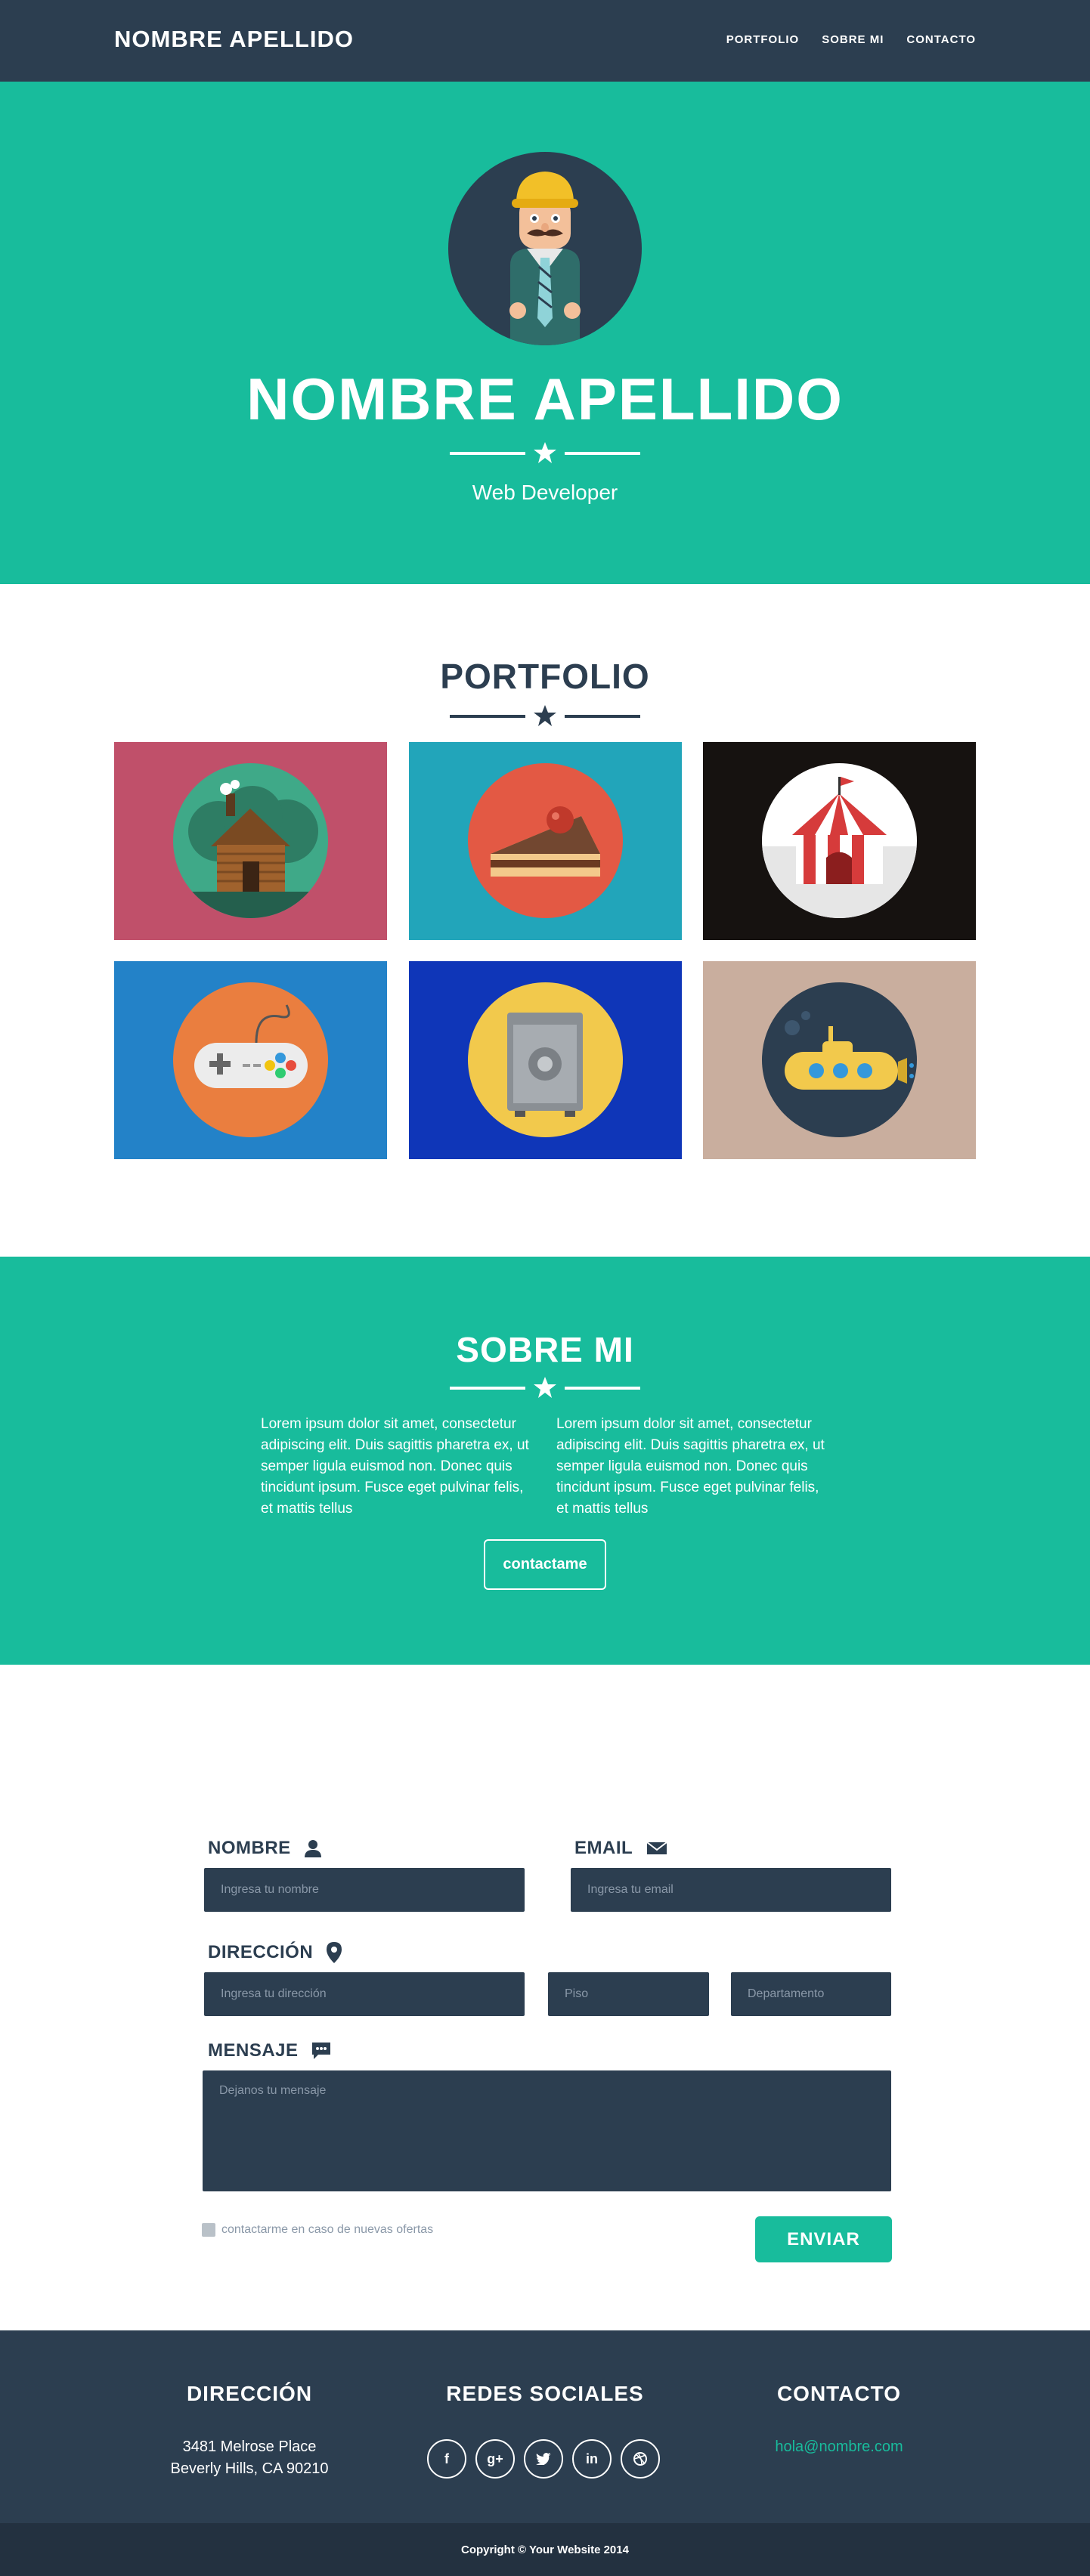  What do you see at coordinates (320, 2051) in the screenshot?
I see `chat-bubble-icon` at bounding box center [320, 2051].